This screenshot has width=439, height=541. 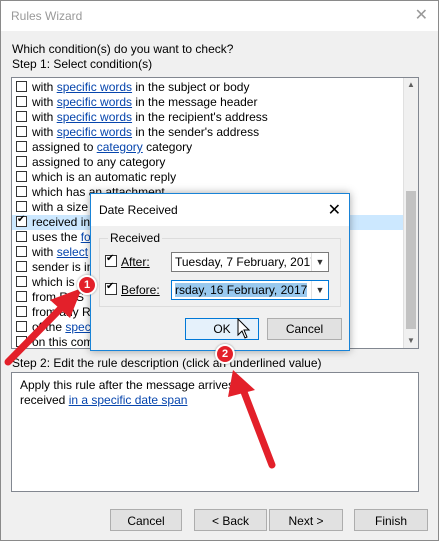 What do you see at coordinates (87, 285) in the screenshot?
I see `annotation-badge-1: 1` at bounding box center [87, 285].